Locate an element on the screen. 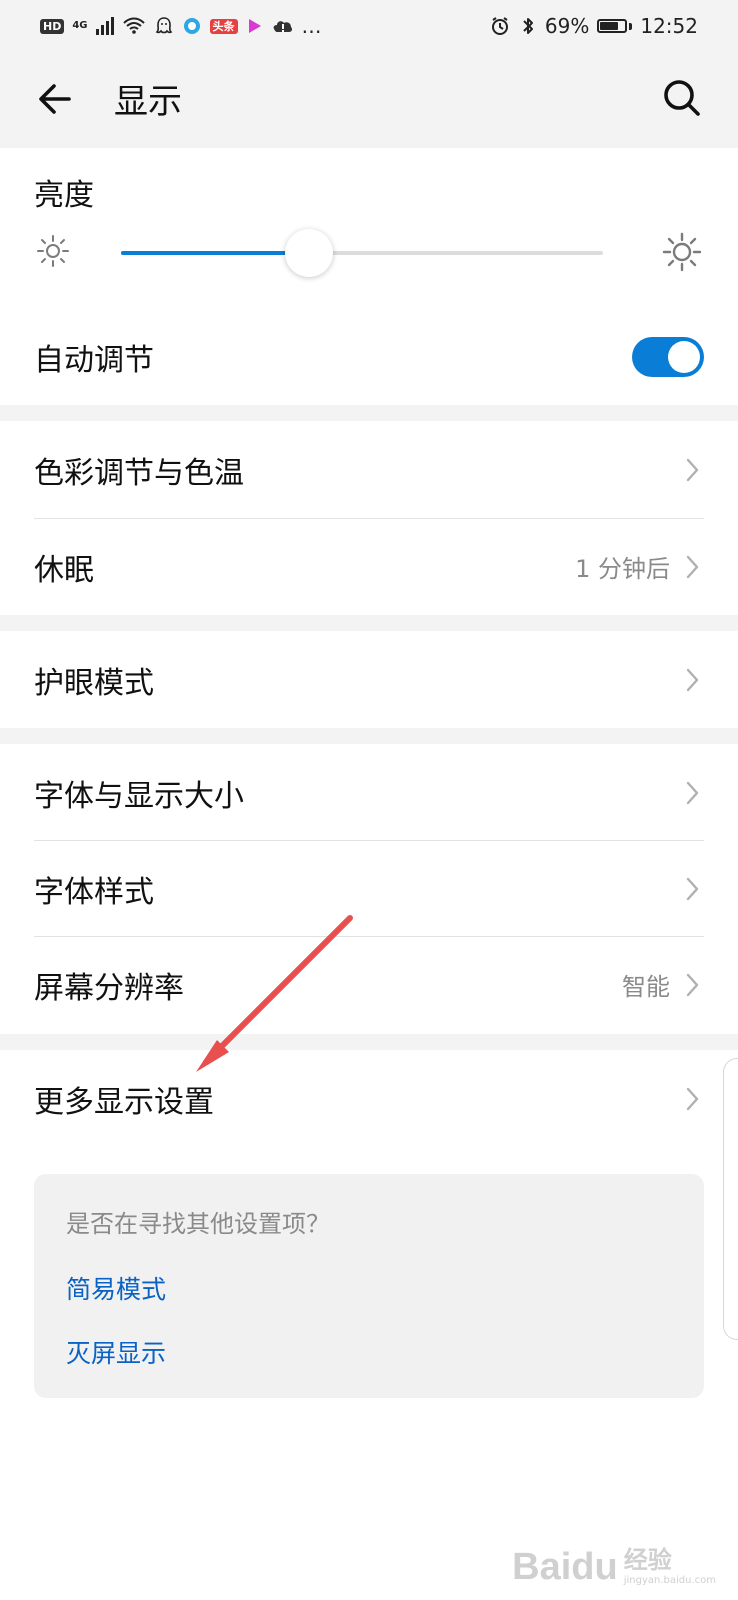  color-temp-right is located at coordinates (693, 470).